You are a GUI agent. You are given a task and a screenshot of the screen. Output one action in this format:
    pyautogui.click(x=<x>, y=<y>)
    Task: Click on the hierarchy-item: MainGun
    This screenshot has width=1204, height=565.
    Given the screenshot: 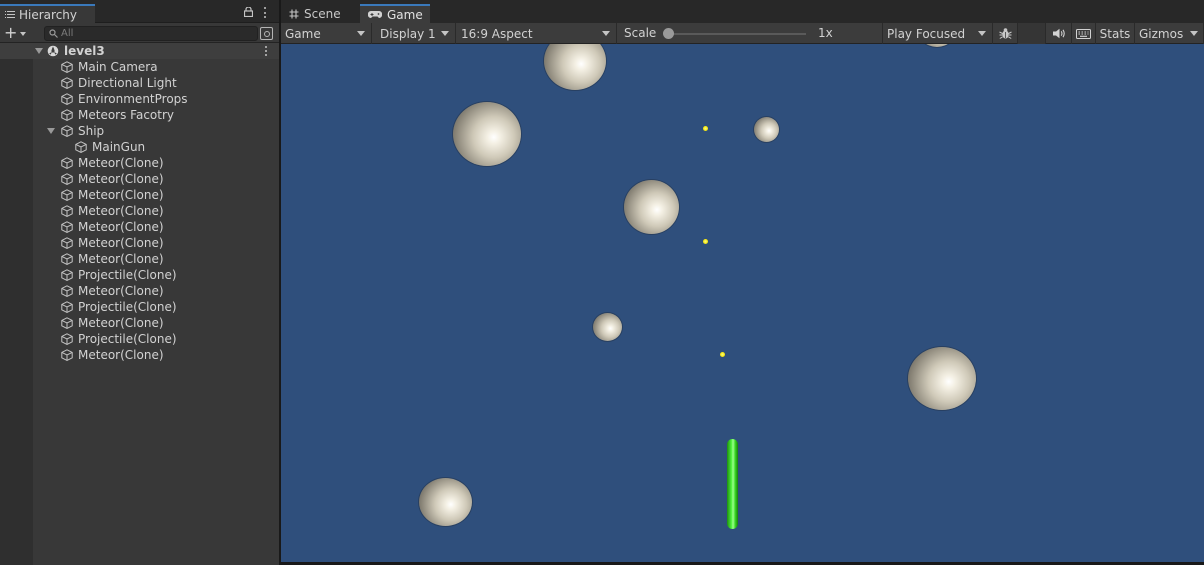 What is the action you would take?
    pyautogui.click(x=139, y=147)
    